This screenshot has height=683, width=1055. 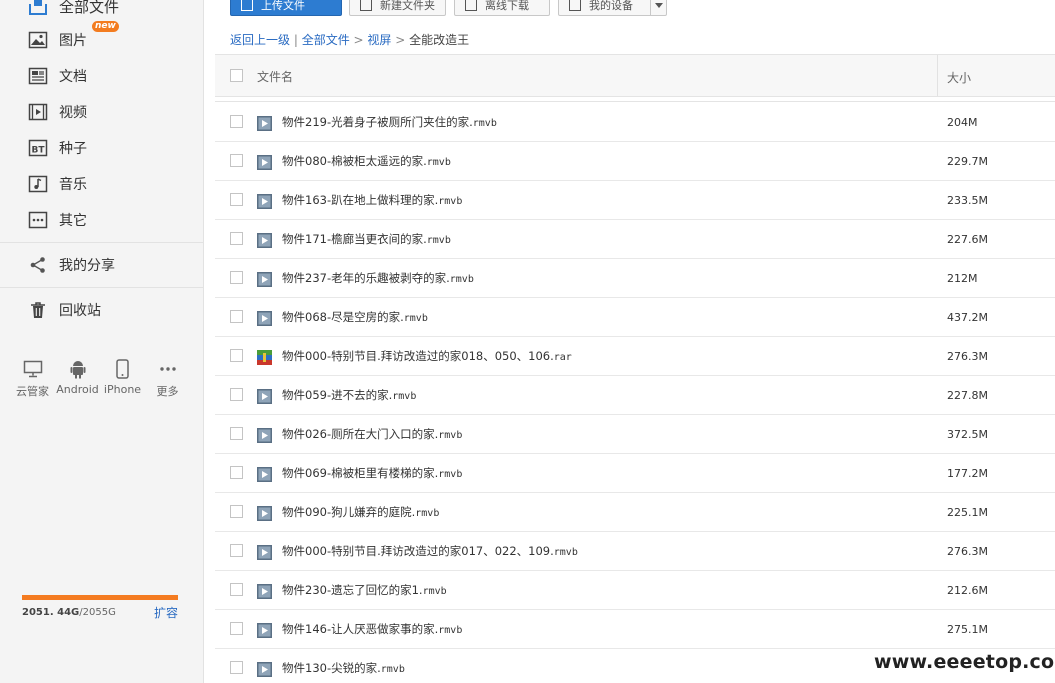 I want to click on table-row: 物件059-进不去的家.rmvb 227.8M, so click(x=635, y=395).